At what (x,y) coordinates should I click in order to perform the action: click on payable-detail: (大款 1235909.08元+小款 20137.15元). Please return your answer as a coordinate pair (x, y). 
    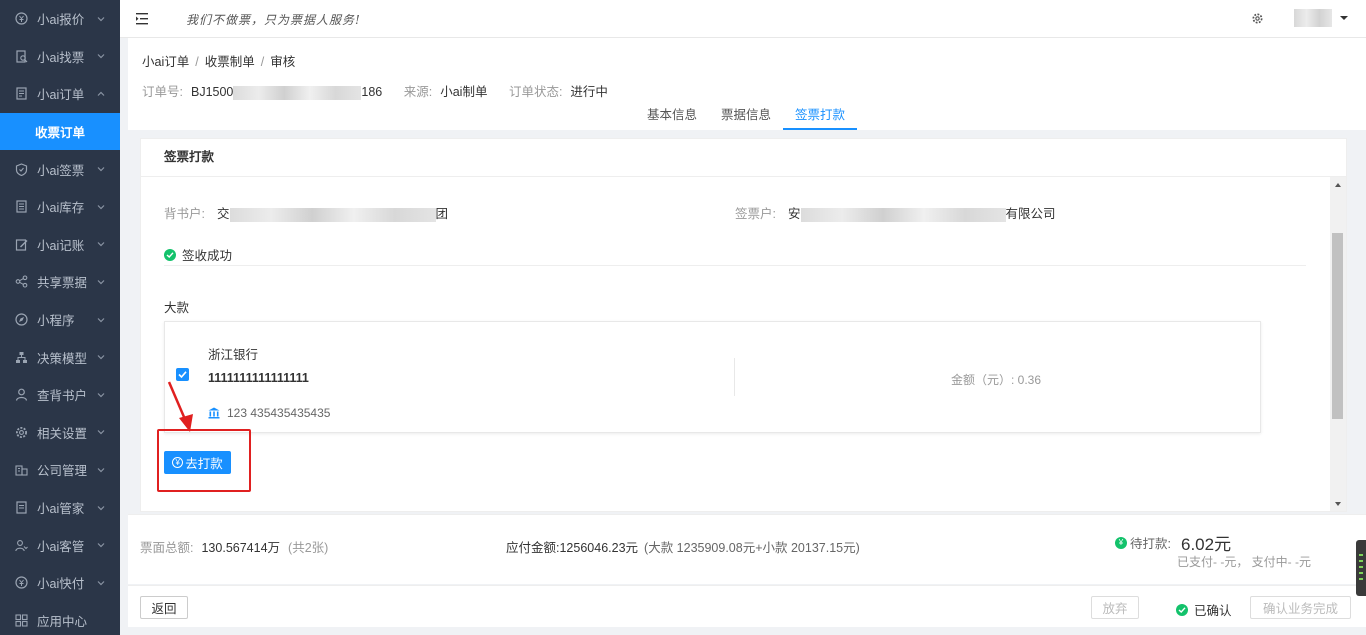
    Looking at the image, I should click on (752, 548).